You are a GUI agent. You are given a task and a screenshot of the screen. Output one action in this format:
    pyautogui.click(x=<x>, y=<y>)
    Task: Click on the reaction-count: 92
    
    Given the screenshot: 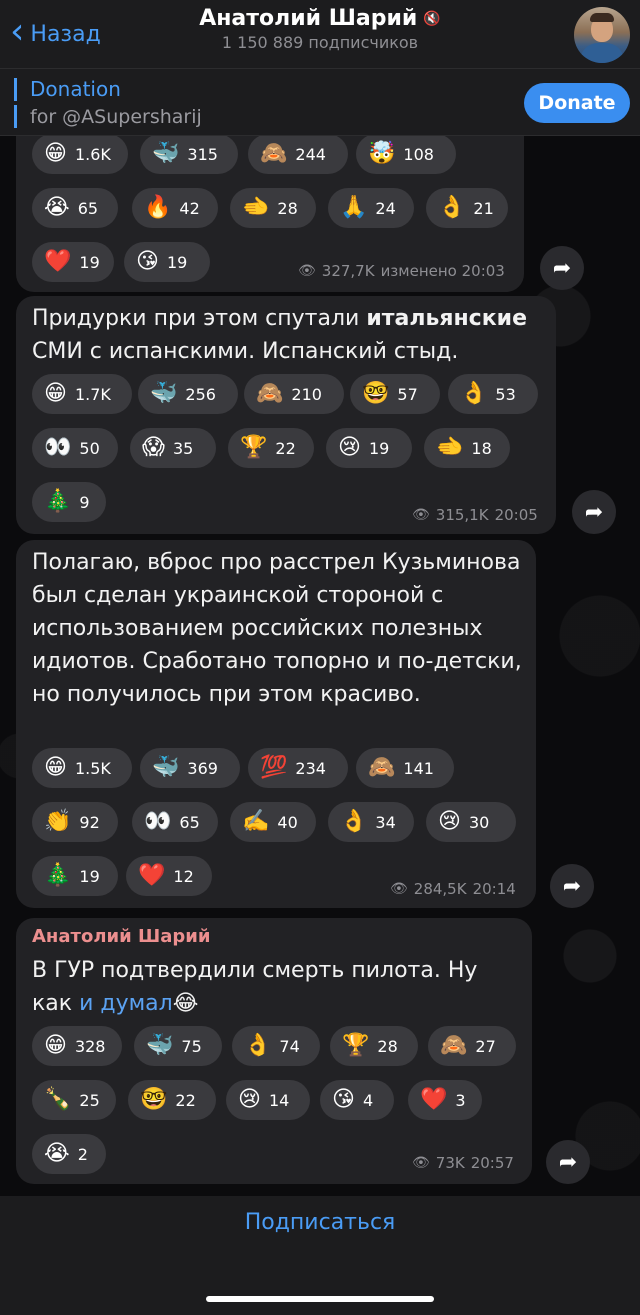 What is the action you would take?
    pyautogui.click(x=89, y=822)
    